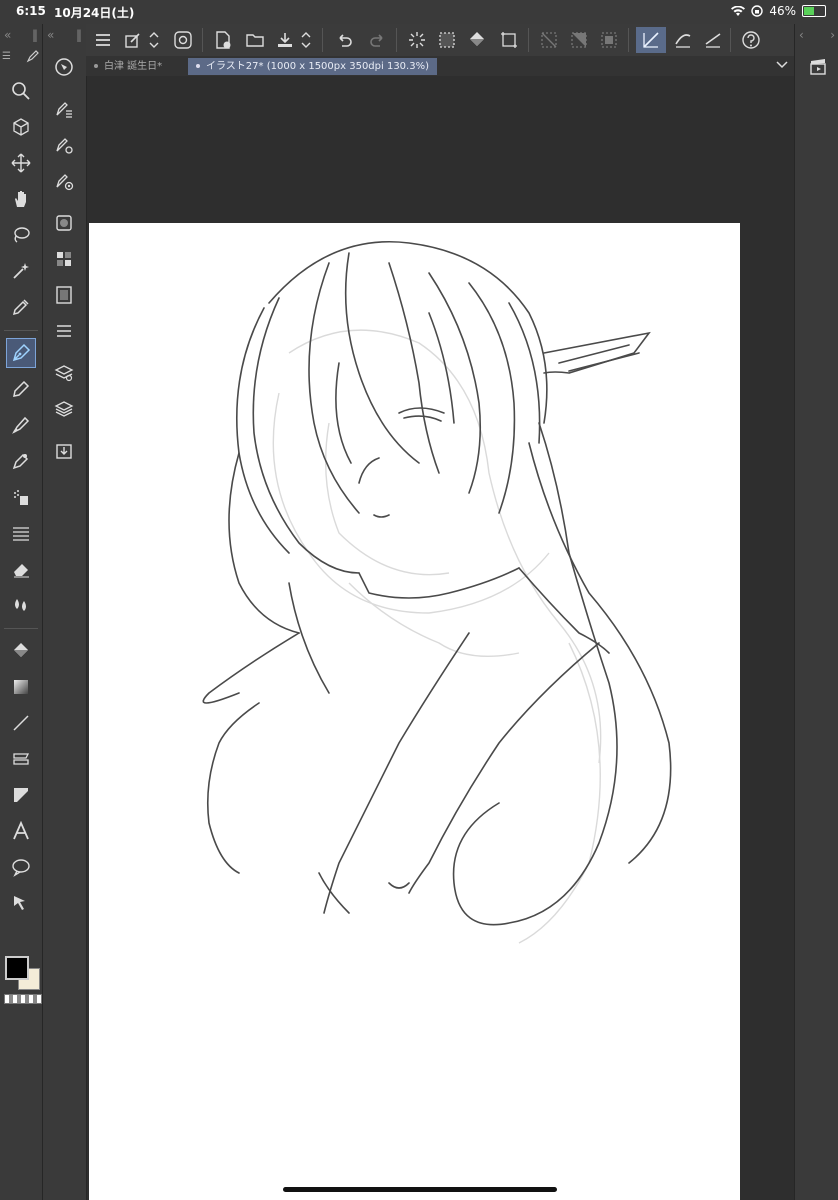  I want to click on airbrush-icon, so click(21, 497).